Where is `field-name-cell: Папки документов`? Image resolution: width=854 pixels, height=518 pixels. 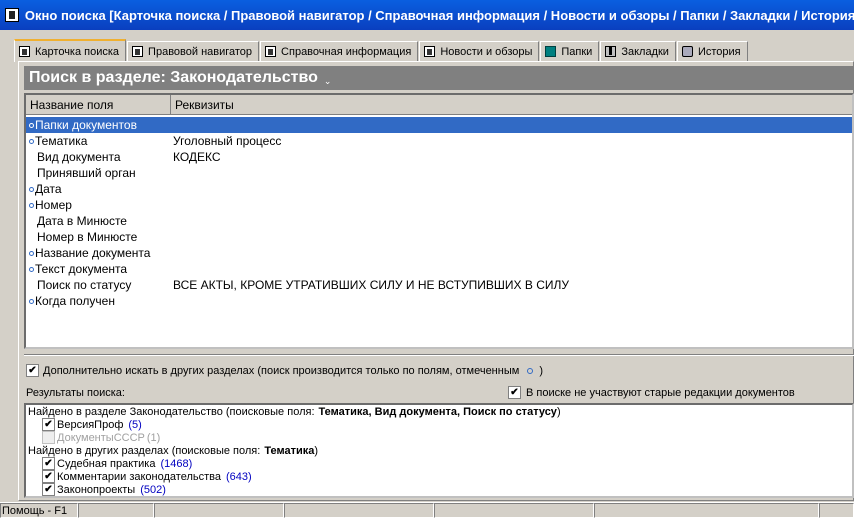
field-name-cell: Папки документов is located at coordinates (98, 125).